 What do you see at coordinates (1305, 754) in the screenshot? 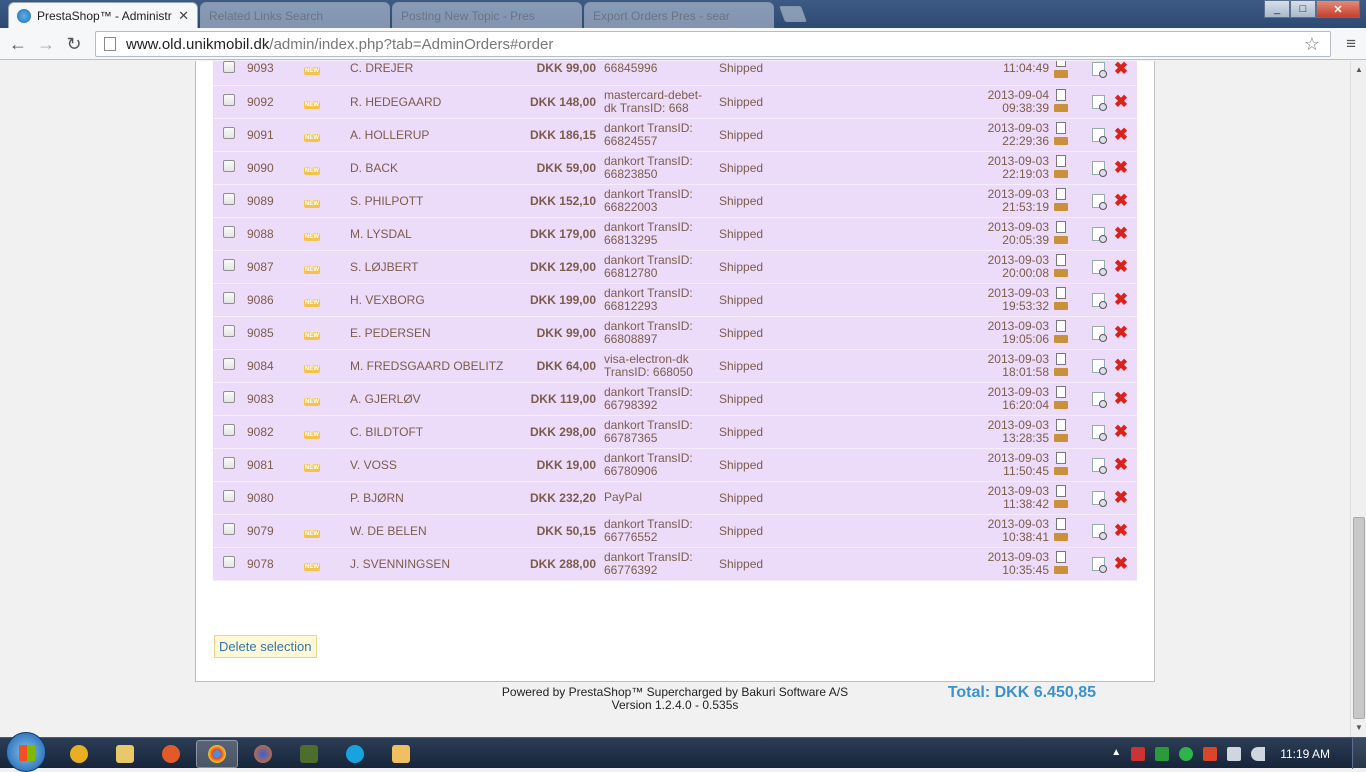
I see `taskbar-clock: 11:19 AM` at bounding box center [1305, 754].